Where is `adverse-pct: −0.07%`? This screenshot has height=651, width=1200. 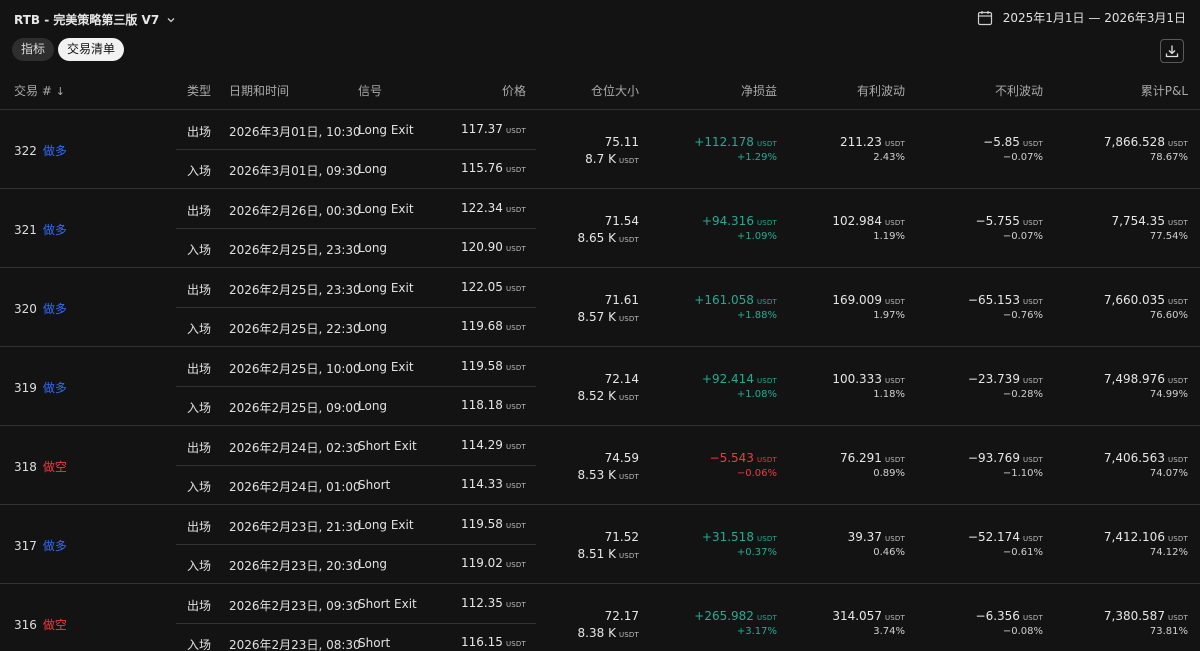
adverse-pct: −0.07% is located at coordinates (1022, 236).